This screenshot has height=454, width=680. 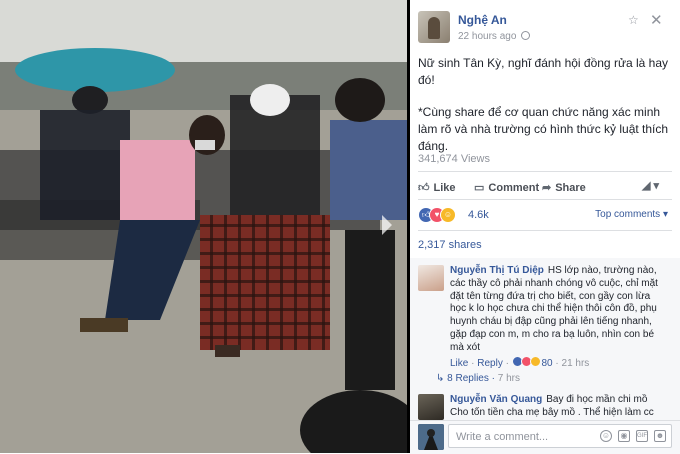 I want to click on view-count: 341,674 Views, so click(x=454, y=159).